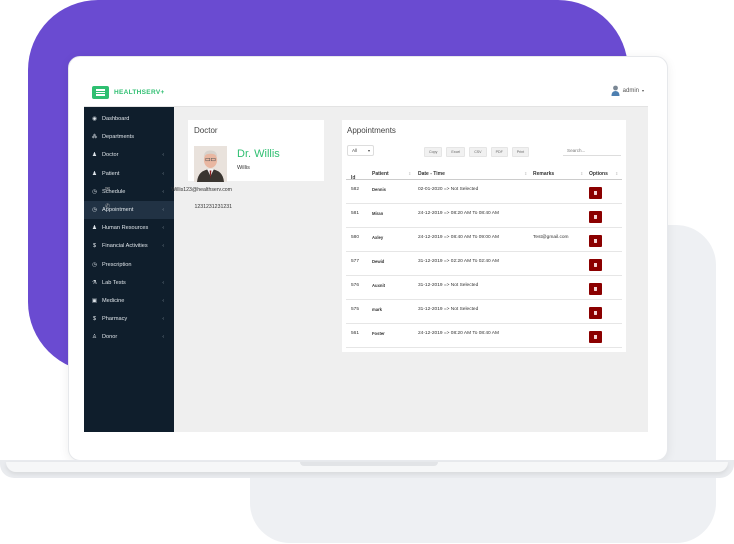  I want to click on cell-remarks: Test@gmail.com, so click(551, 237).